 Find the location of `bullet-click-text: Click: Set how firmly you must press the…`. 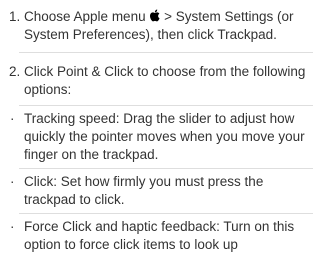

bullet-click-text: Click: Set how firmly you must press the… is located at coordinates (144, 190).